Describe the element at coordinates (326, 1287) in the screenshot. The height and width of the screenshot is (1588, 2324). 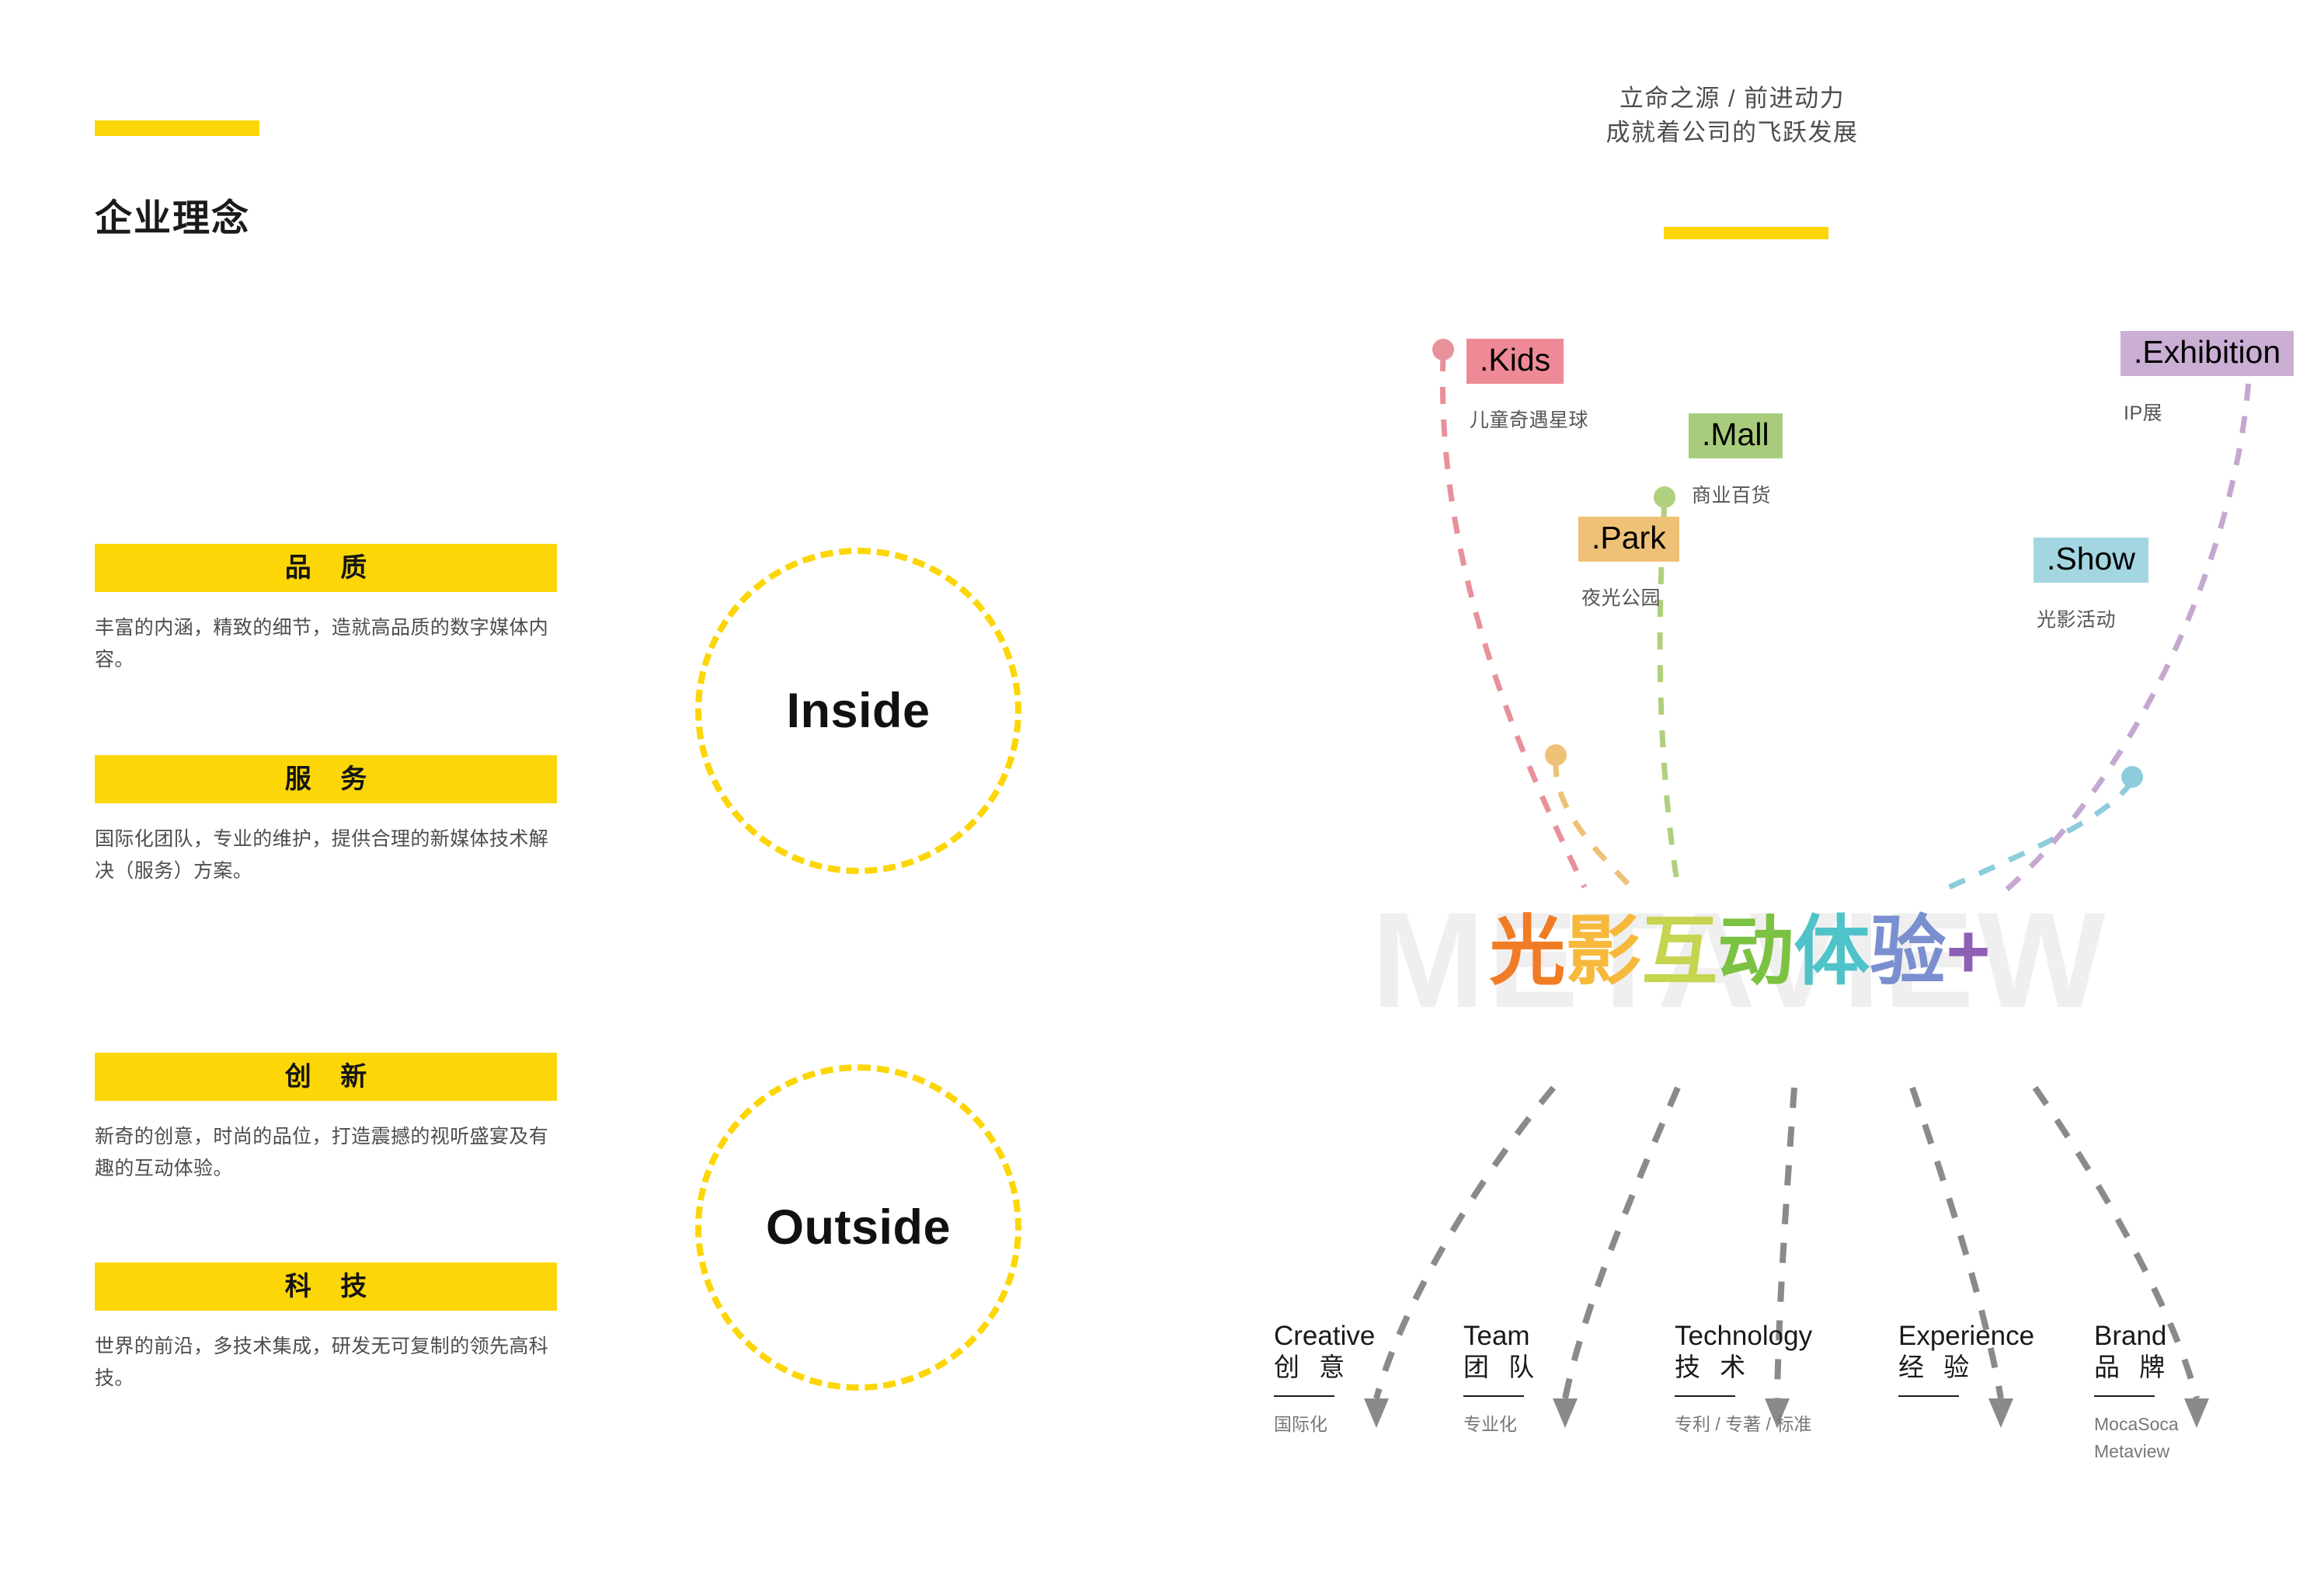
I see `value-card-heading: 科 技` at that location.